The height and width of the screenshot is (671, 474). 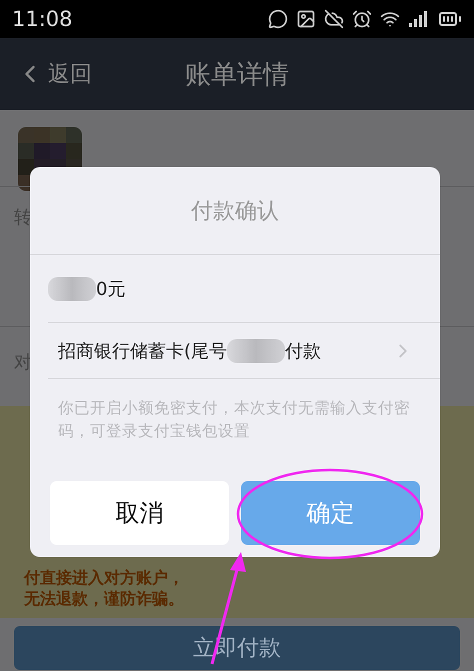 I want to click on back-button: 返回, so click(x=54, y=74).